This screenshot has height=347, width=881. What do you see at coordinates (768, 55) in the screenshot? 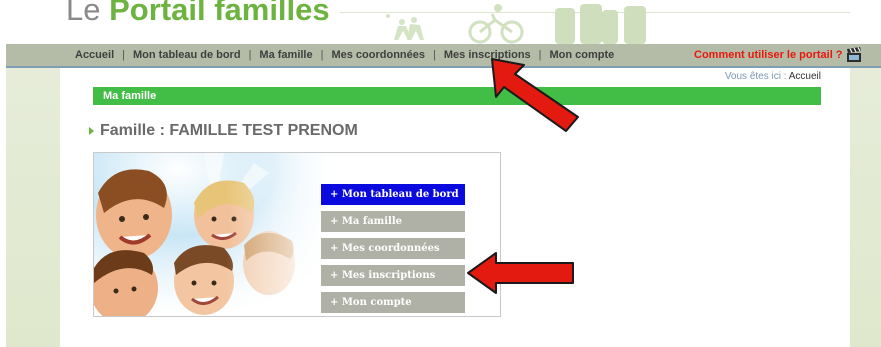
I see `help-link: Comment utiliser le portail ?` at bounding box center [768, 55].